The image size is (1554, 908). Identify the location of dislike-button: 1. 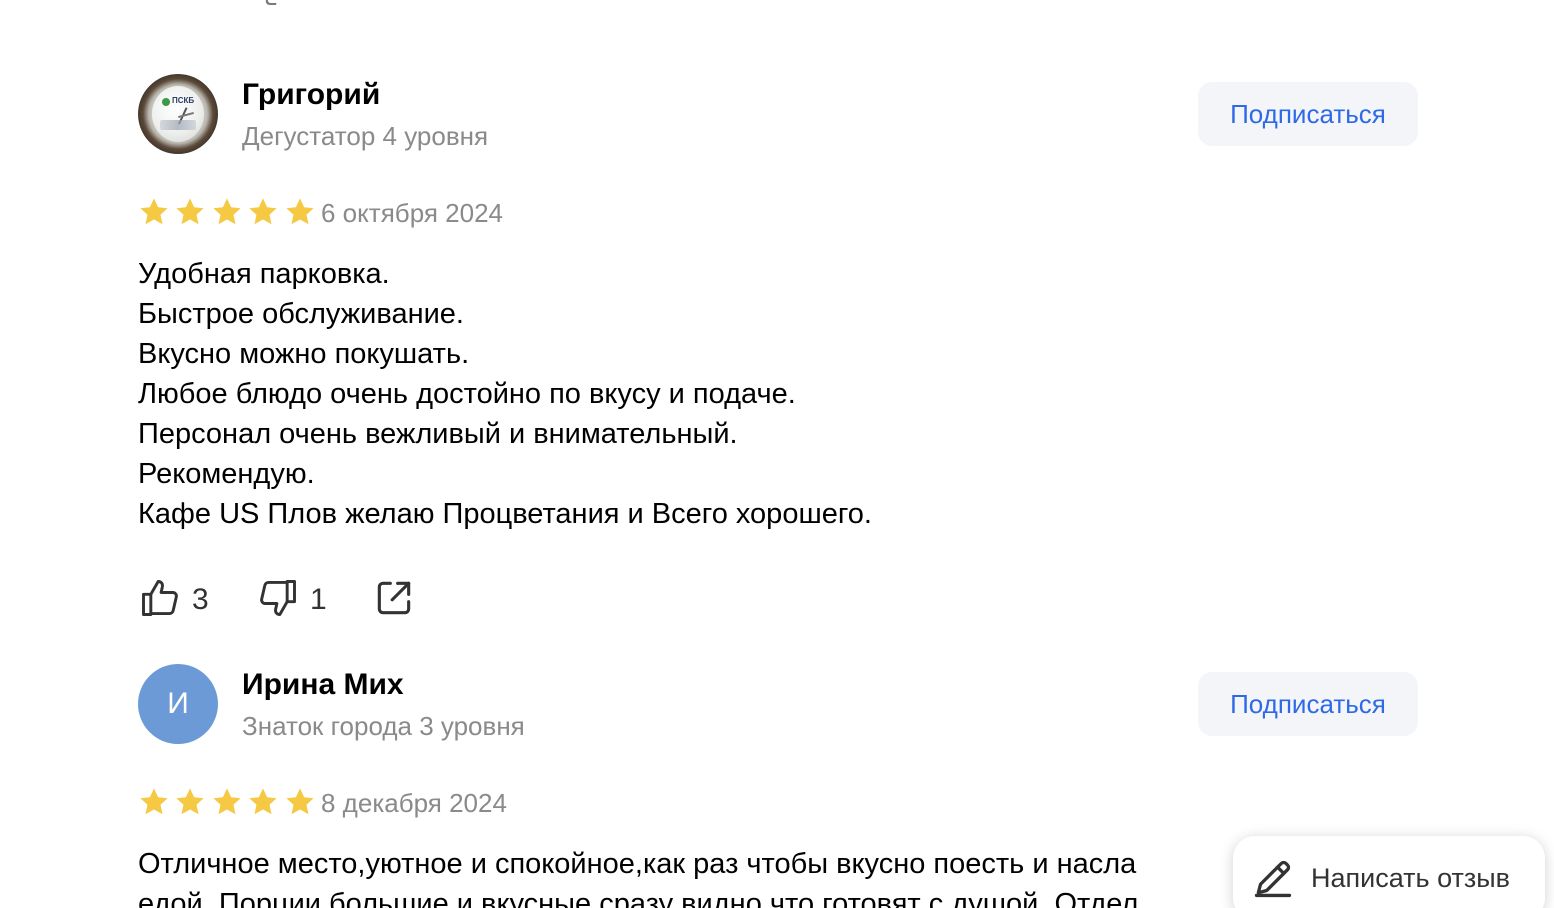
(291, 600).